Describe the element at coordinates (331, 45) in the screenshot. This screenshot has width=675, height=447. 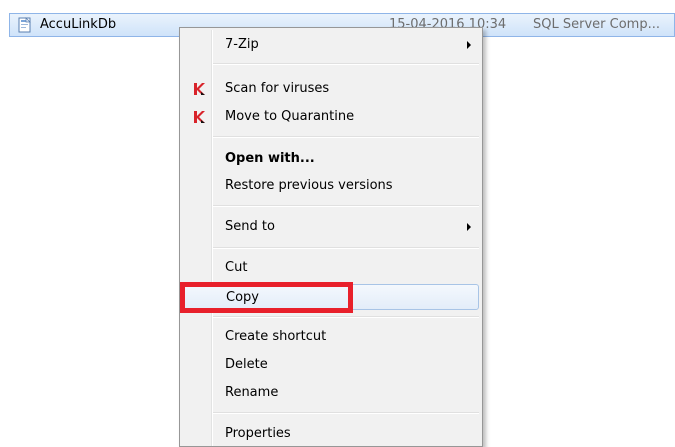
I see `menu-item-7zip: 7-Zip` at that location.